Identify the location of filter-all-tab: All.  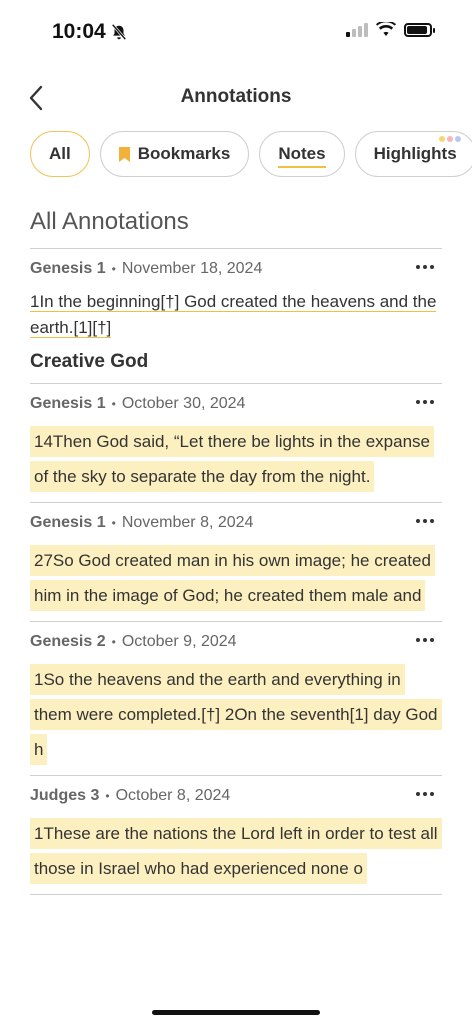
(60, 154).